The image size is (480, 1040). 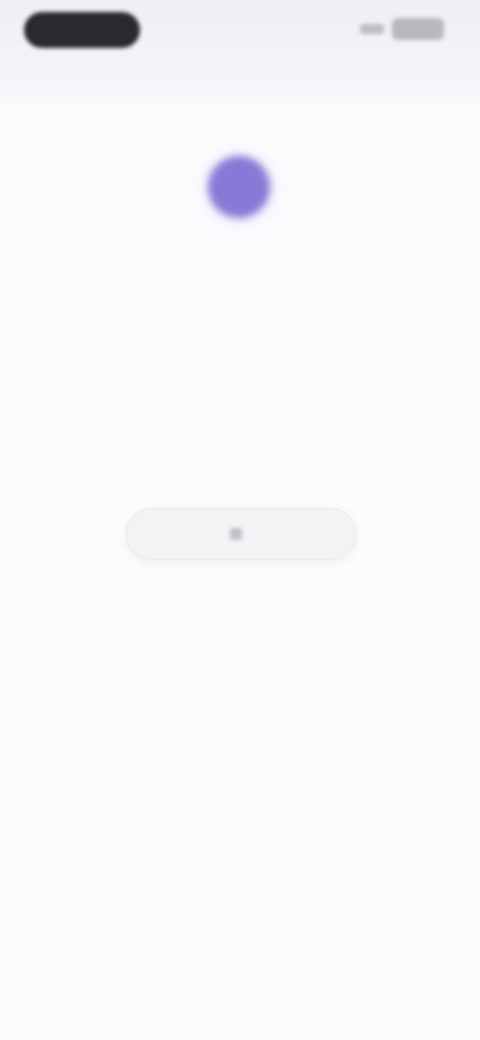 I want to click on status-icons, so click(x=402, y=29).